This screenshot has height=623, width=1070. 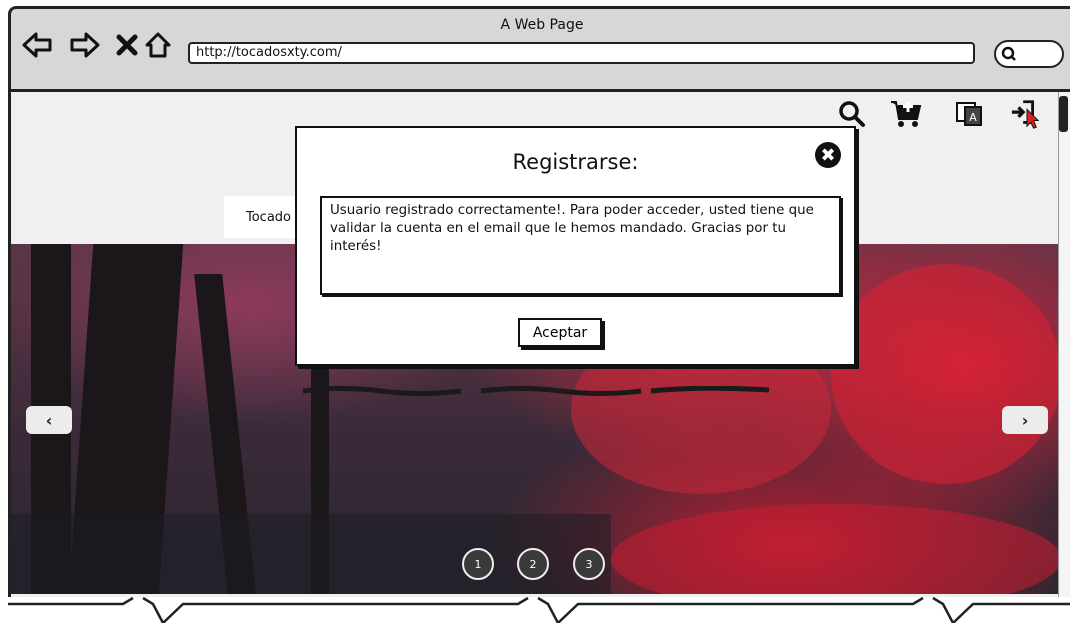 What do you see at coordinates (1026, 114) in the screenshot?
I see `login-icon` at bounding box center [1026, 114].